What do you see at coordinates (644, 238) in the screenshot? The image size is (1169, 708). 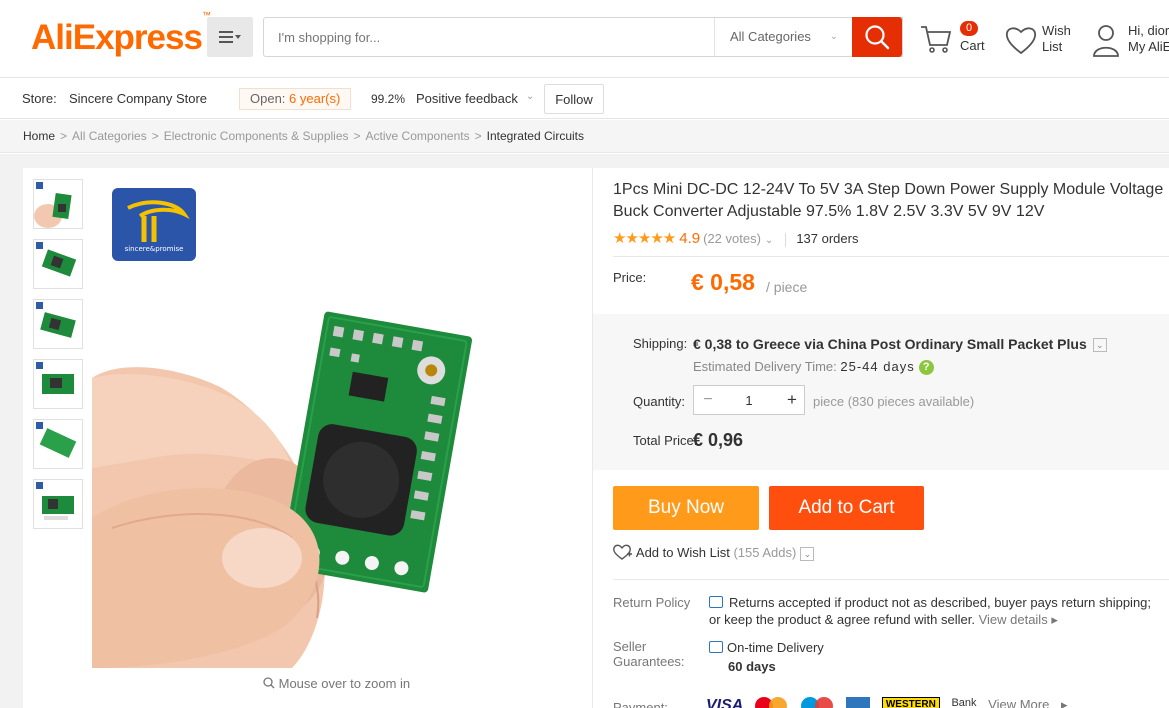 I see `rating-stars-icon: ★★★★★` at bounding box center [644, 238].